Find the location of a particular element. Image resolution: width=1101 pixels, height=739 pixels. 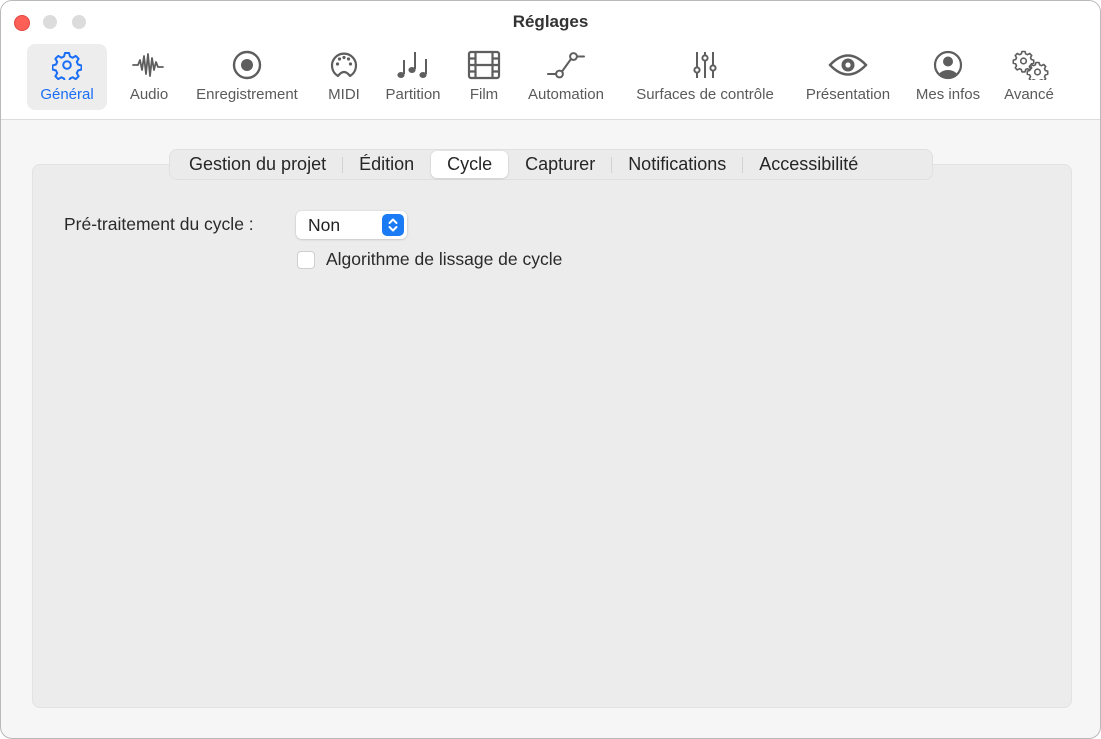

toolbar-item-automation: Automation is located at coordinates (566, 77).